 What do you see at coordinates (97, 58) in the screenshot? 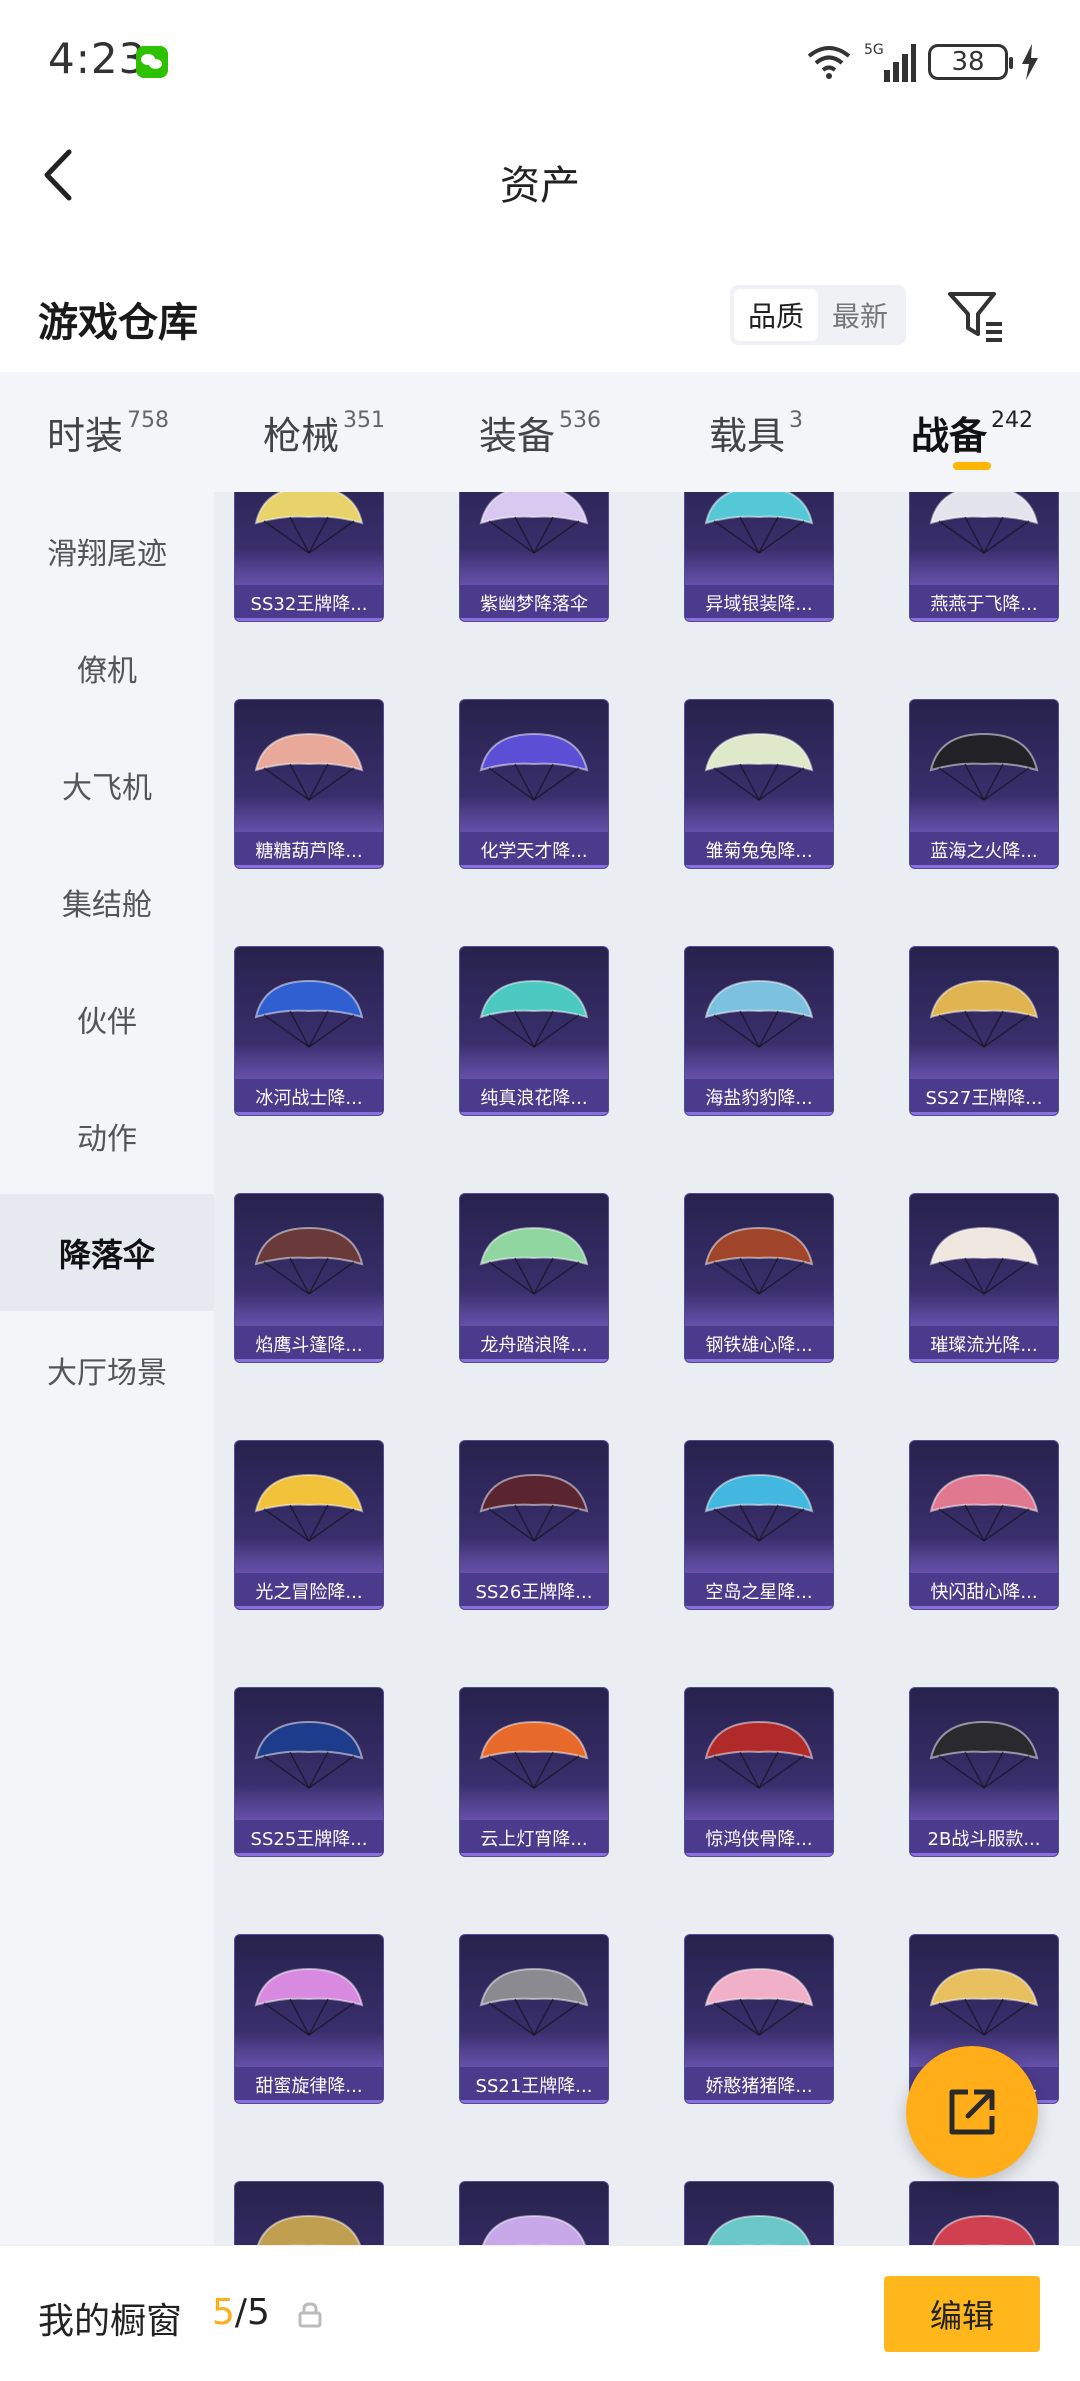
I see `status-time: 4:23` at bounding box center [97, 58].